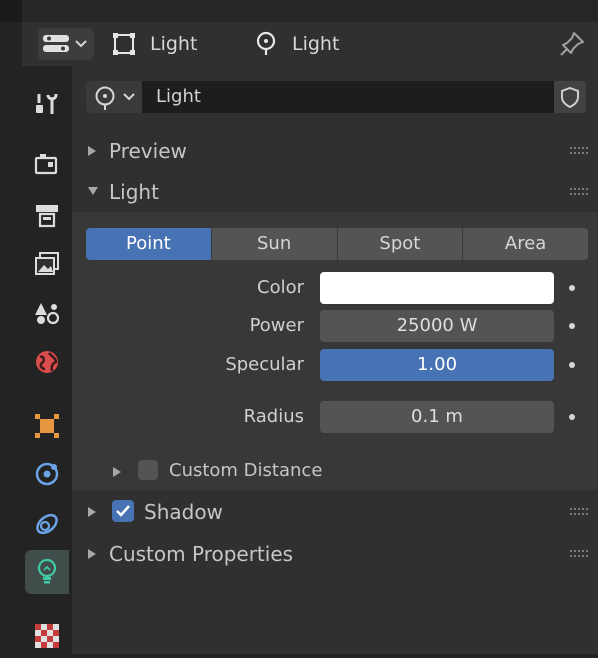 The width and height of the screenshot is (598, 658). What do you see at coordinates (93, 191) in the screenshot?
I see `expanded-arrow-icon` at bounding box center [93, 191].